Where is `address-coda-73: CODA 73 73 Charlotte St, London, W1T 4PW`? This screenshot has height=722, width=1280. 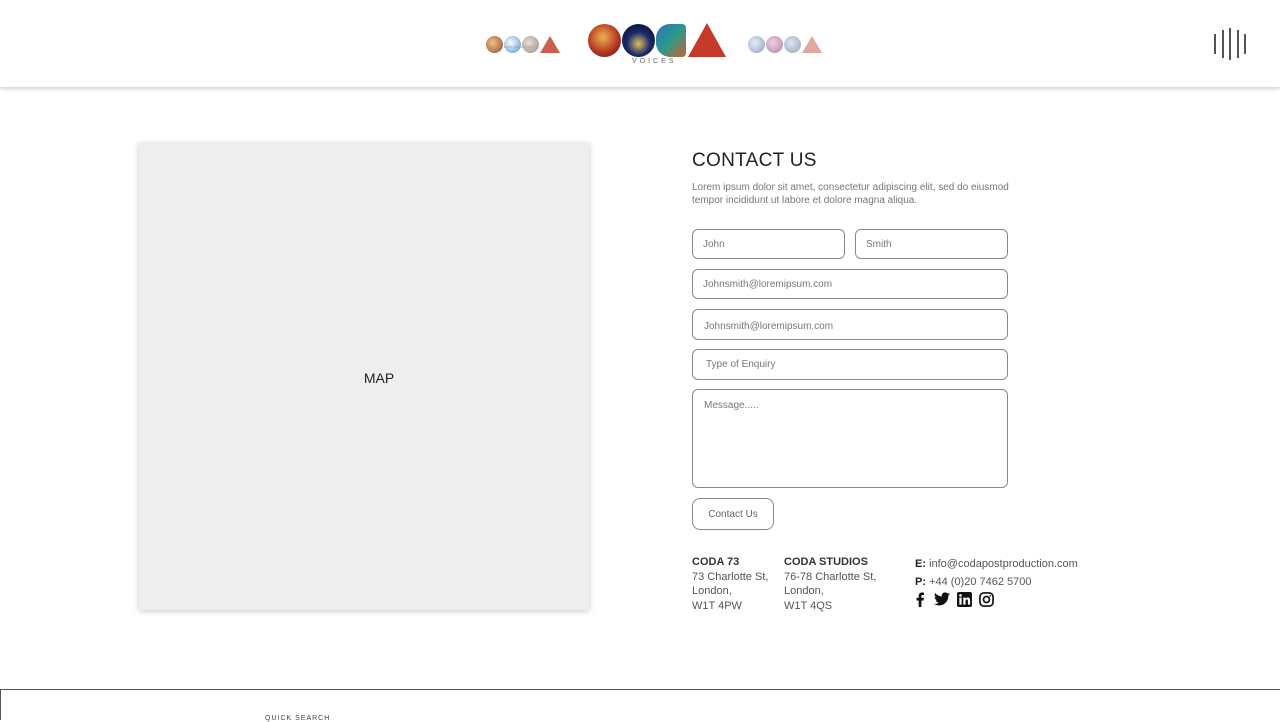
address-coda-73: CODA 73 73 Charlotte St, London, W1T 4PW is located at coordinates (730, 584).